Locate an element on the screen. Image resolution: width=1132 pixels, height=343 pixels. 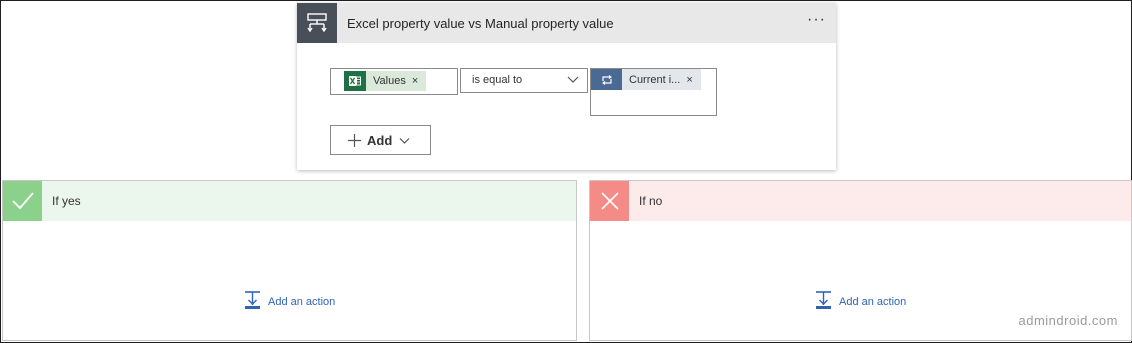
add-action-no-button: Add an action is located at coordinates (860, 302).